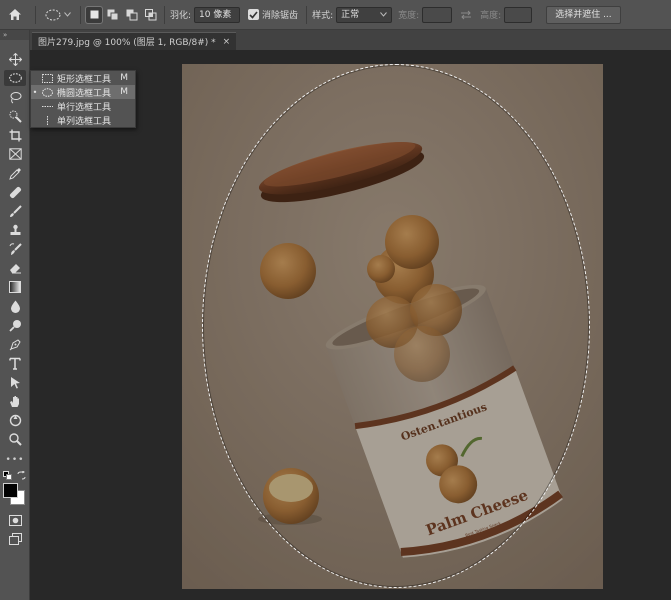 The height and width of the screenshot is (600, 671). Describe the element at coordinates (134, 41) in the screenshot. I see `document-tab: 图片279.jpg @ 100% (图层 1, RGB/8#) * ×` at that location.